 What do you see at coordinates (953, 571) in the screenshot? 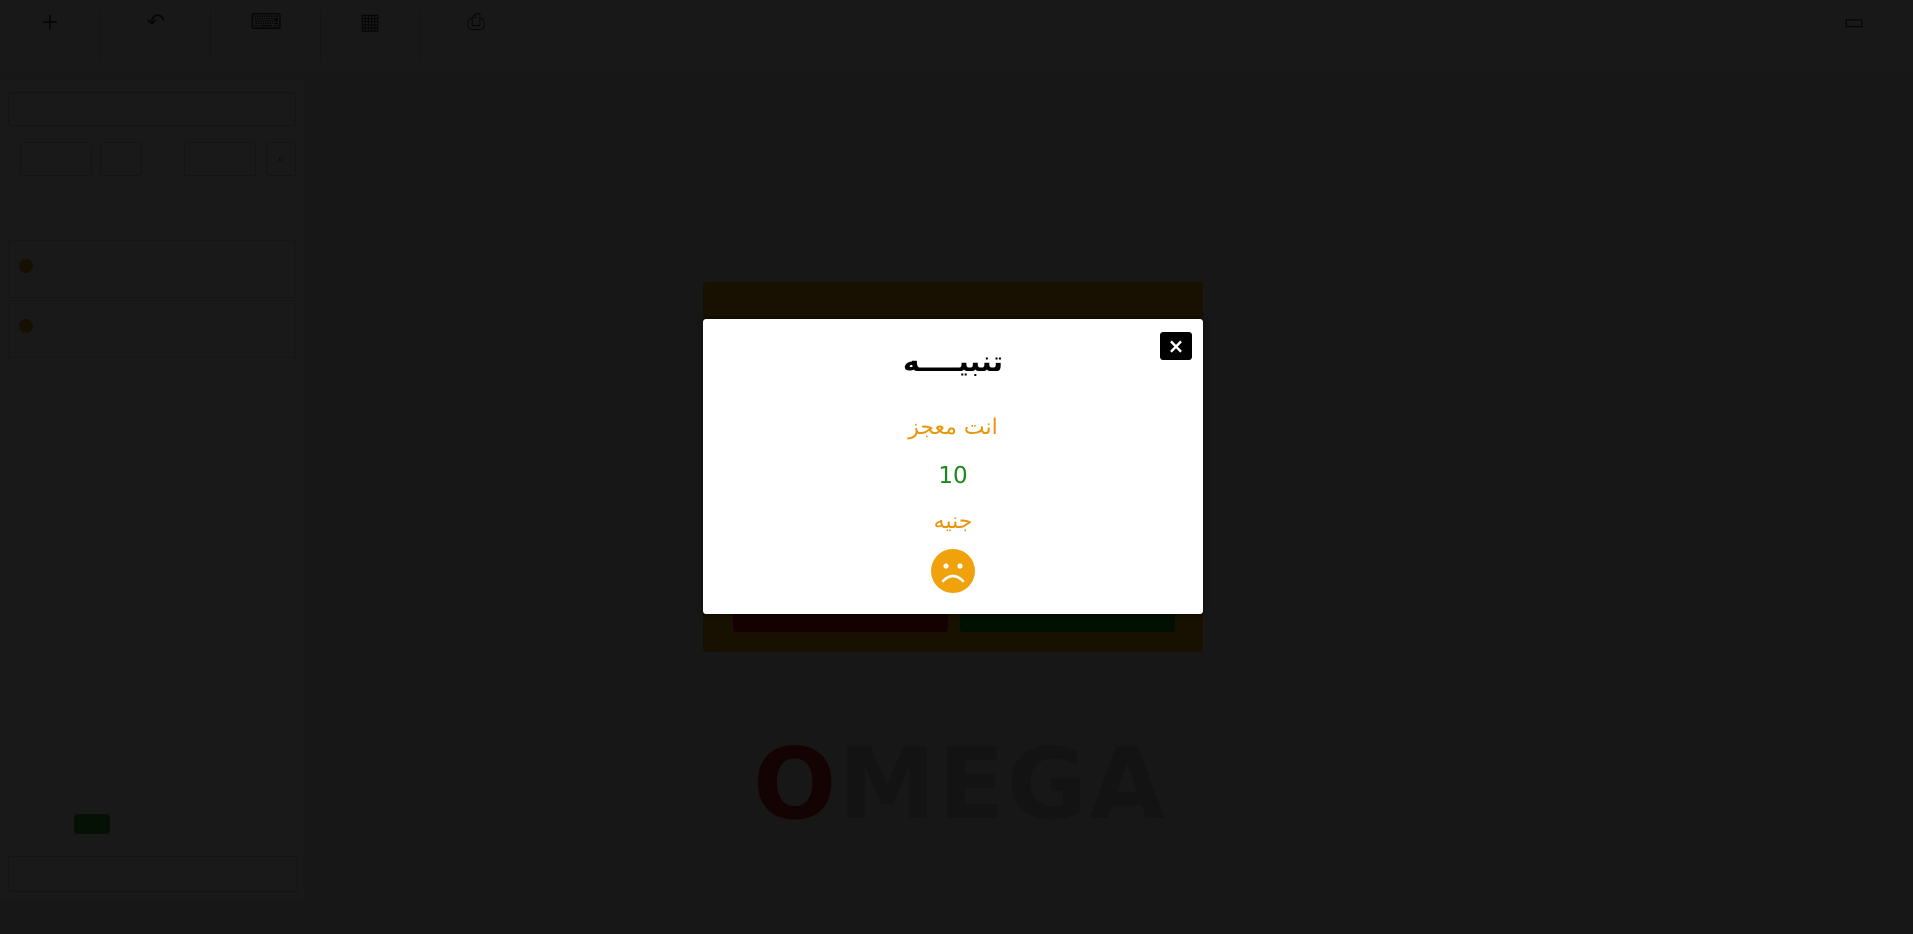
I see `sad-face-icon` at bounding box center [953, 571].